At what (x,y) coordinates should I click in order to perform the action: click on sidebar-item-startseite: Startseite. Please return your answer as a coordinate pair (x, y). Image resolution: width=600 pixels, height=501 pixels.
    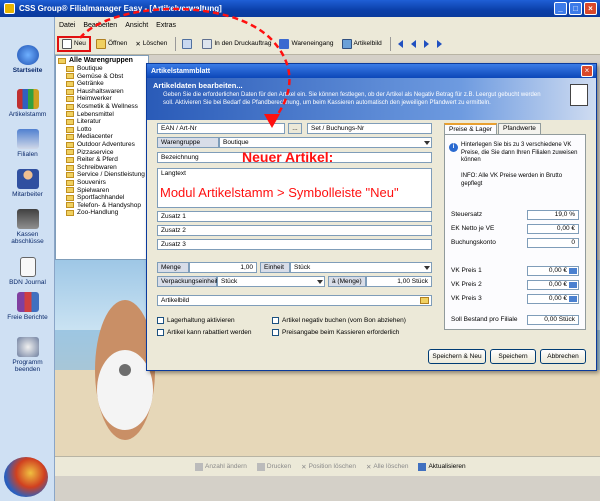
    Looking at the image, I should click on (27, 59).